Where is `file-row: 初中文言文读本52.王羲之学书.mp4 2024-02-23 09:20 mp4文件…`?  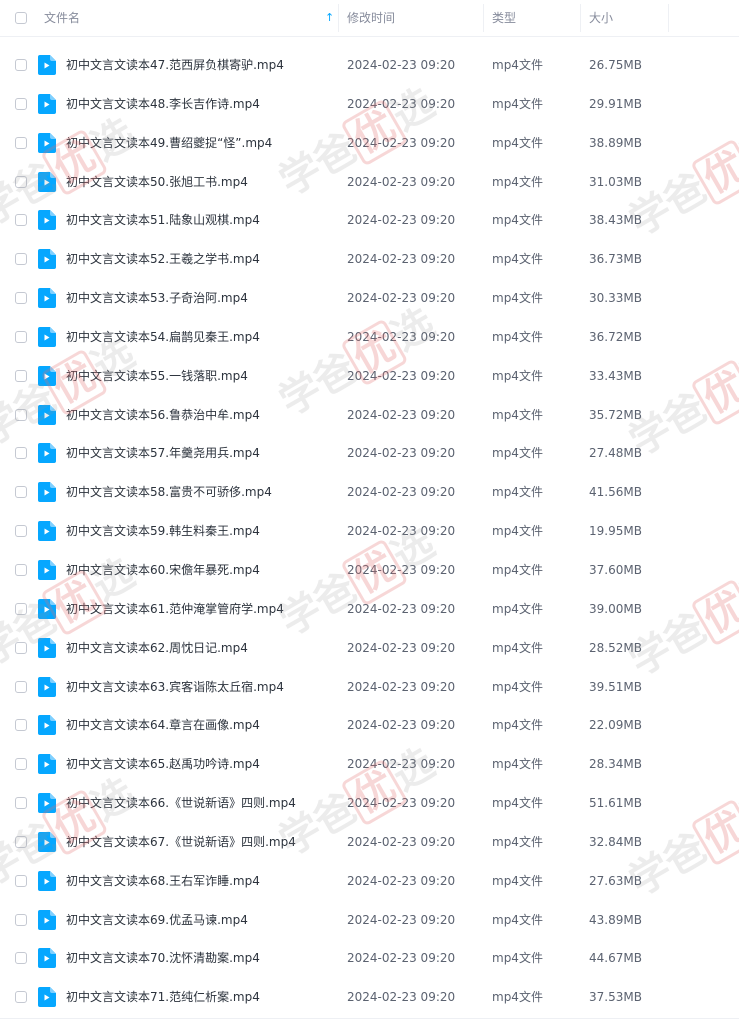
file-row: 初中文言文读本52.王羲之学书.mp4 2024-02-23 09:20 mp4文件… is located at coordinates (369, 259).